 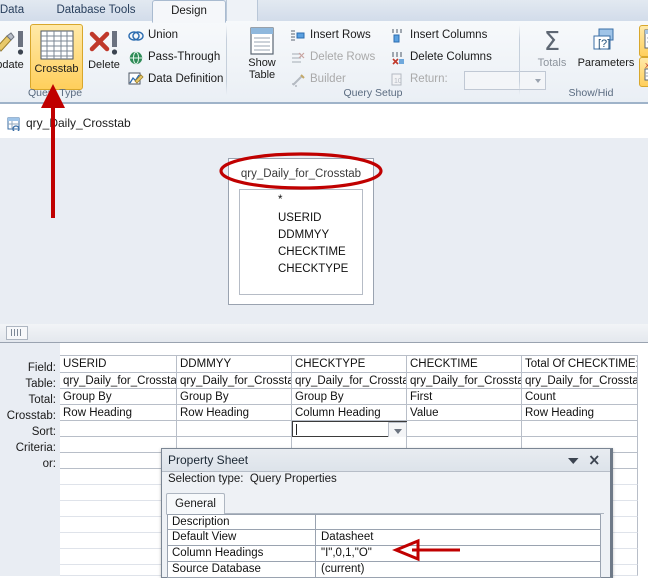 I want to click on splitter-grip, so click(x=17, y=333).